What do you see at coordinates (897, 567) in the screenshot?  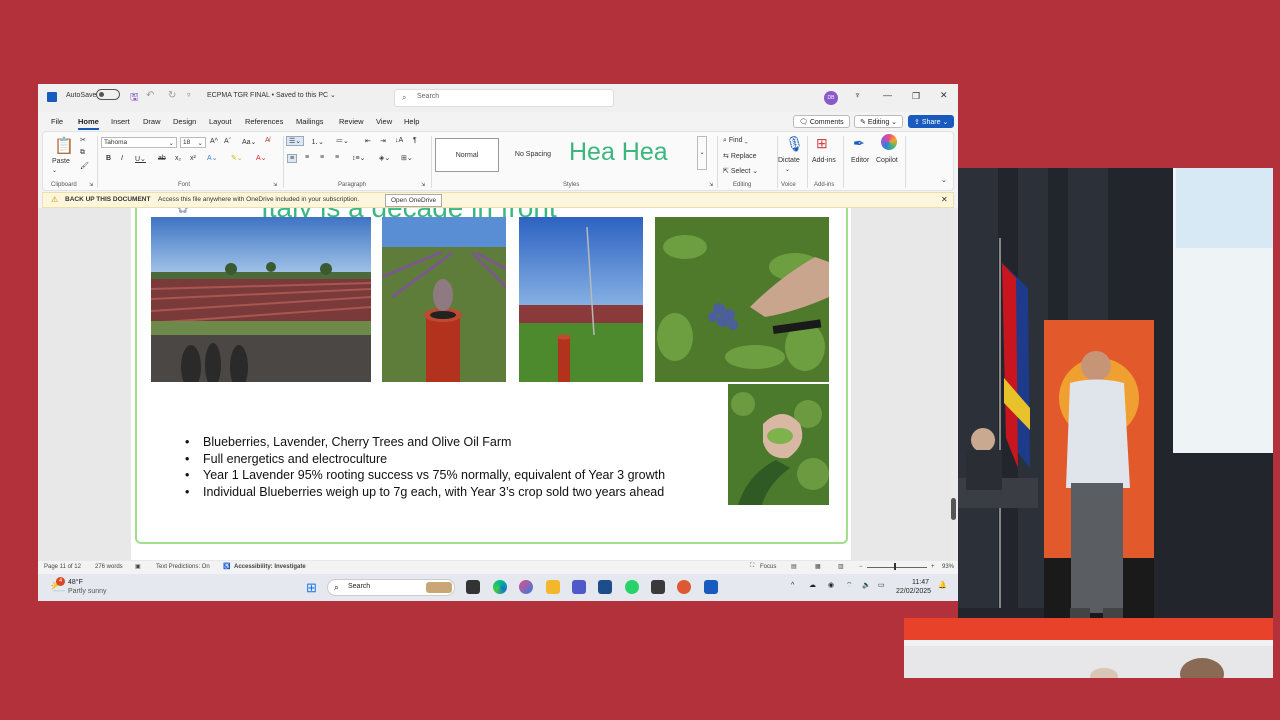 I see `zoom-slider` at bounding box center [897, 567].